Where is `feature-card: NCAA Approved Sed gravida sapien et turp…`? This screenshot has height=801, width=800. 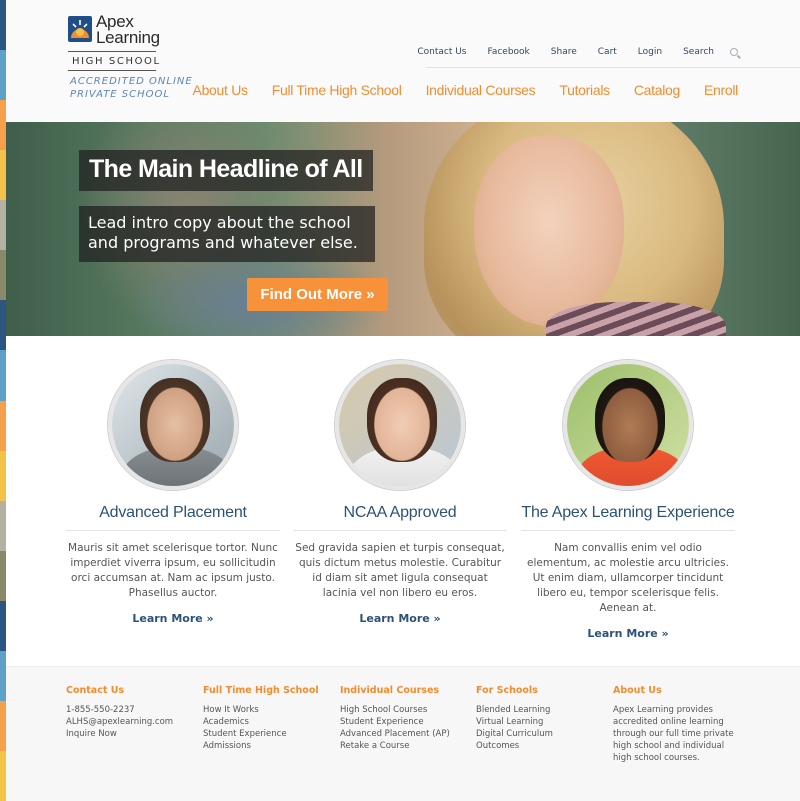
feature-card: NCAA Approved Sed gravida sapien et turp… is located at coordinates (400, 492).